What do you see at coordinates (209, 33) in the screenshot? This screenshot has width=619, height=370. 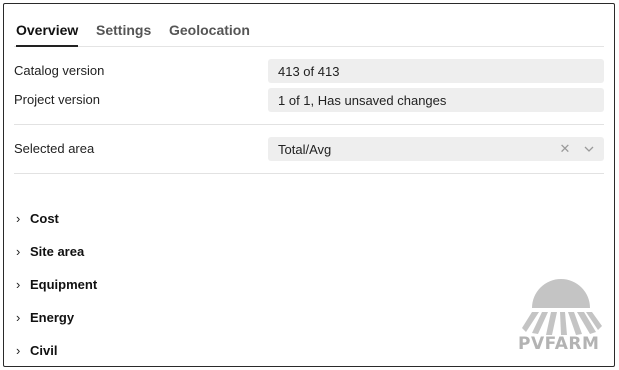 I see `tab-geolocation: Geolocation` at bounding box center [209, 33].